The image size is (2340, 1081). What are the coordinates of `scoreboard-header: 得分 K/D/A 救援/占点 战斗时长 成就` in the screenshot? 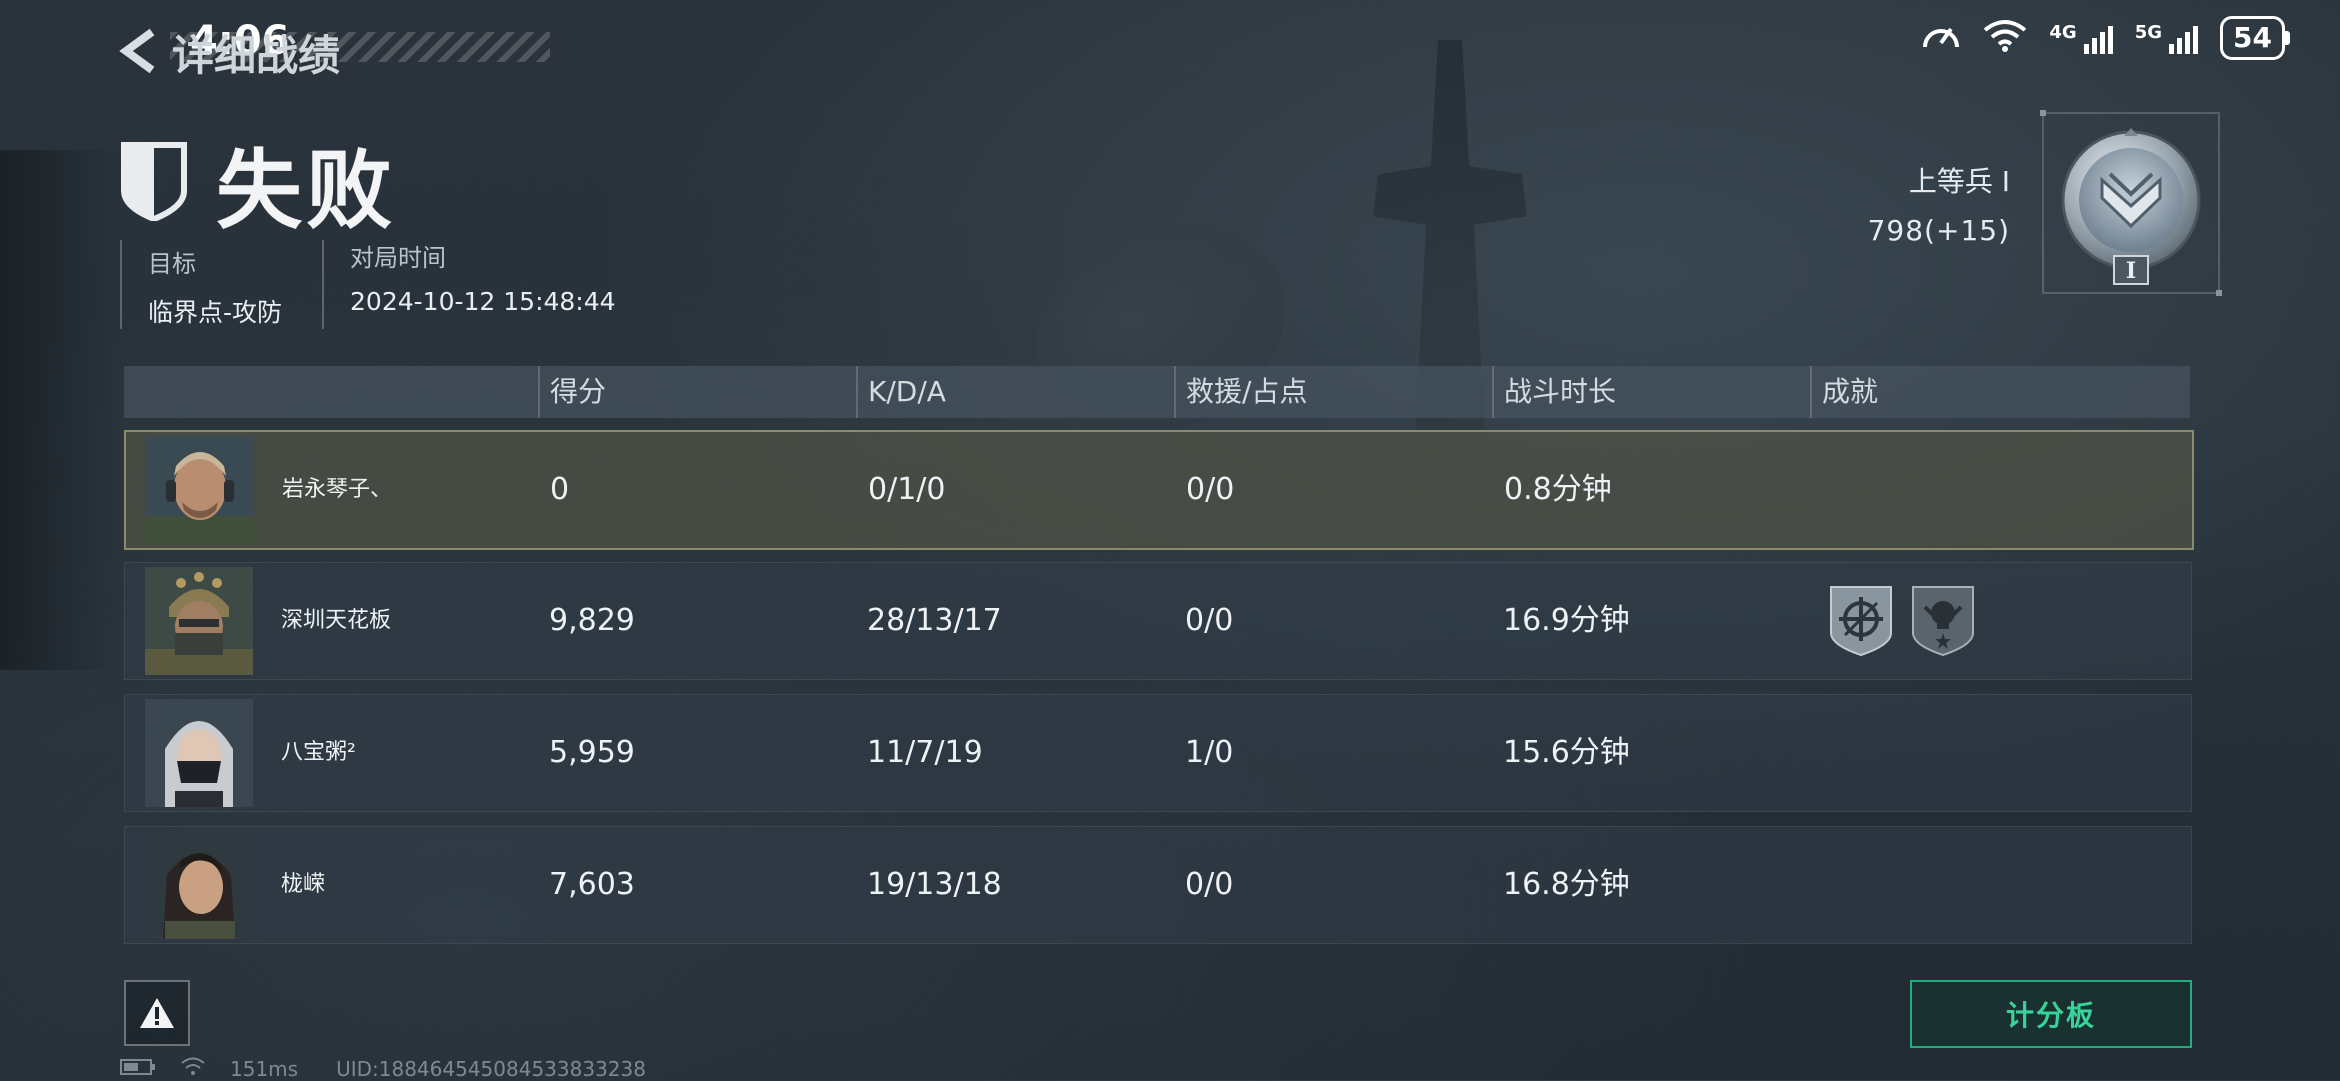 It's located at (1157, 392).